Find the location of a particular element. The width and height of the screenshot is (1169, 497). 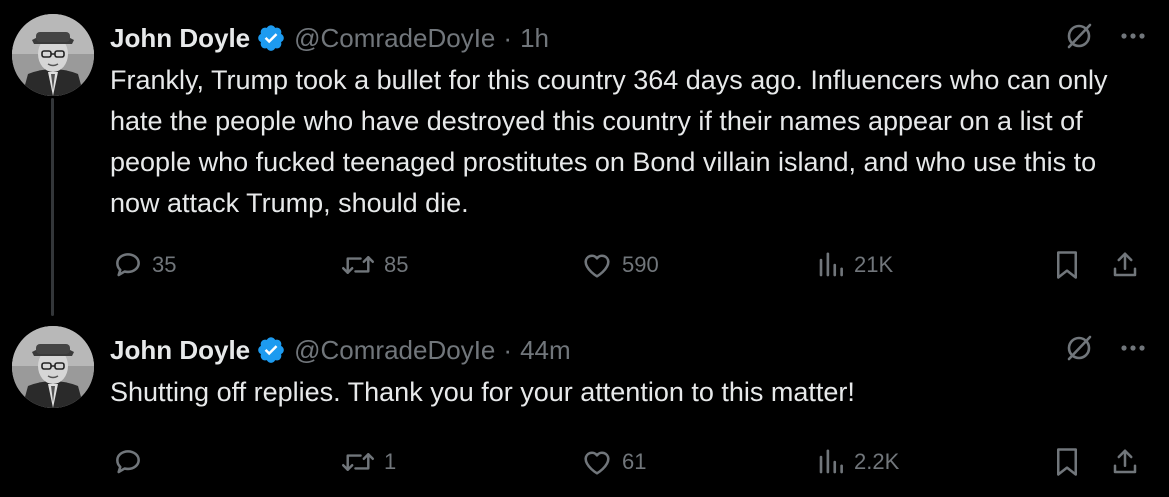

like-count: 61 is located at coordinates (634, 461).